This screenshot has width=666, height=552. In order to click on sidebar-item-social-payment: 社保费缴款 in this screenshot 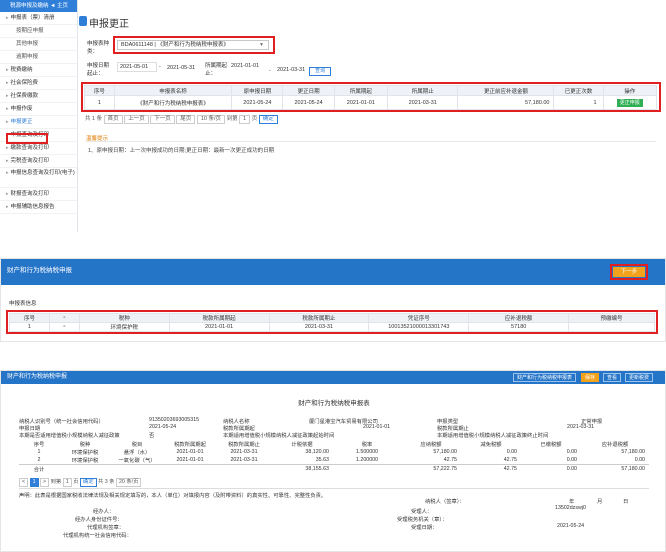, I will do `click(38, 96)`.